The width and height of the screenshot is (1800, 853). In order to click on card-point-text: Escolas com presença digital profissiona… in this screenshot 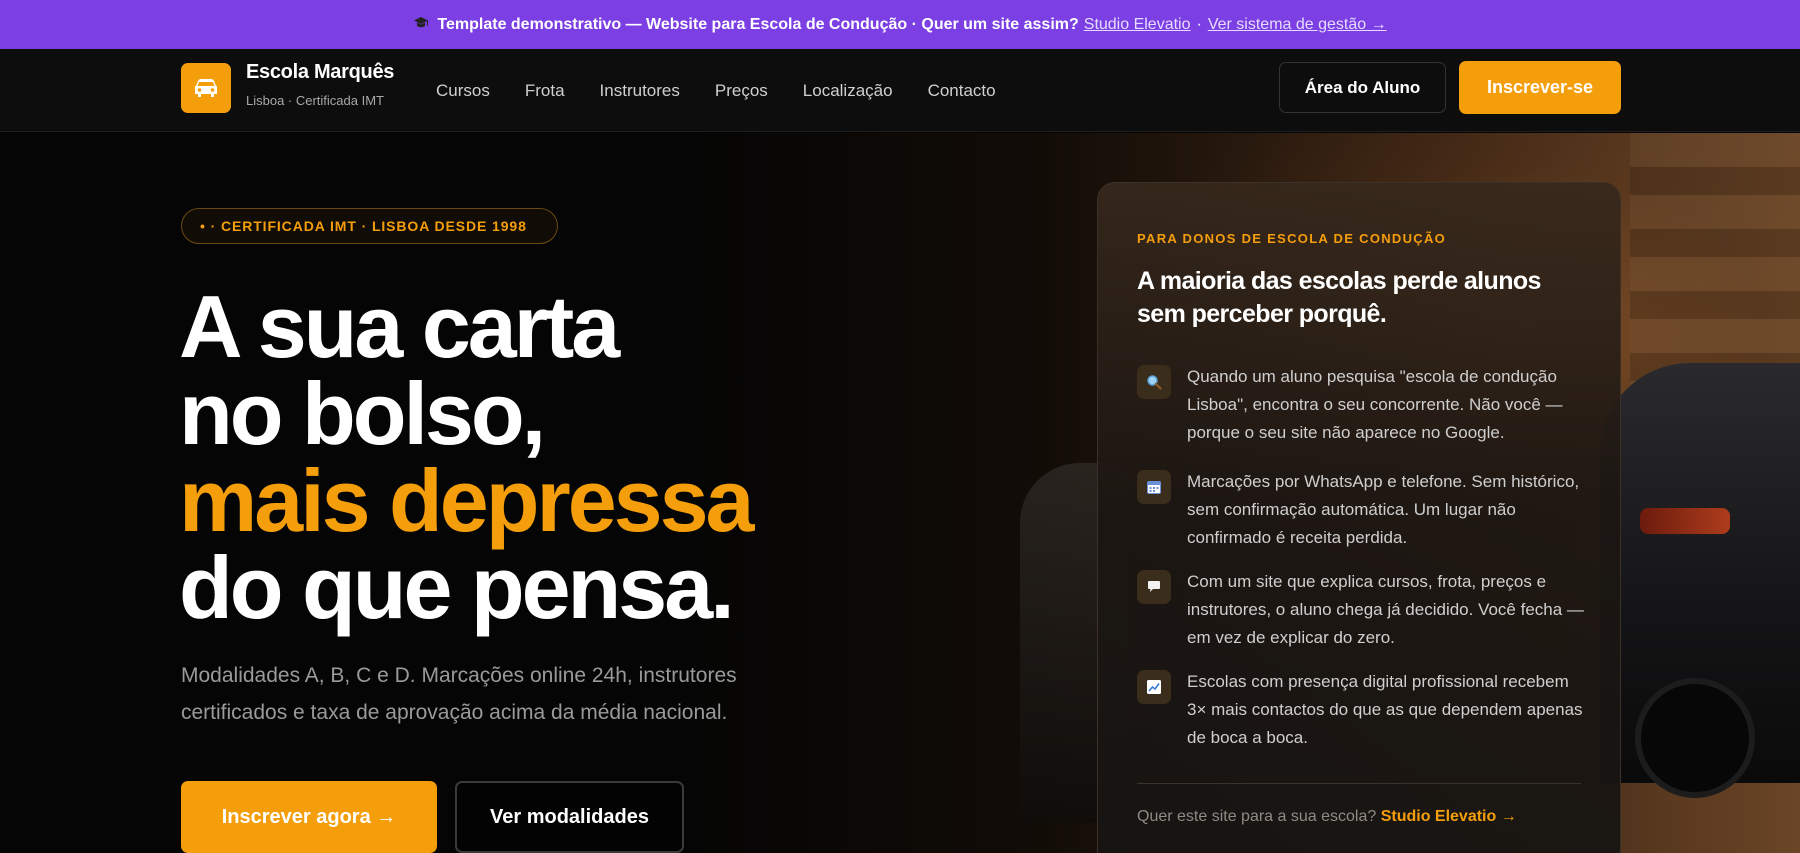, I will do `click(1385, 709)`.